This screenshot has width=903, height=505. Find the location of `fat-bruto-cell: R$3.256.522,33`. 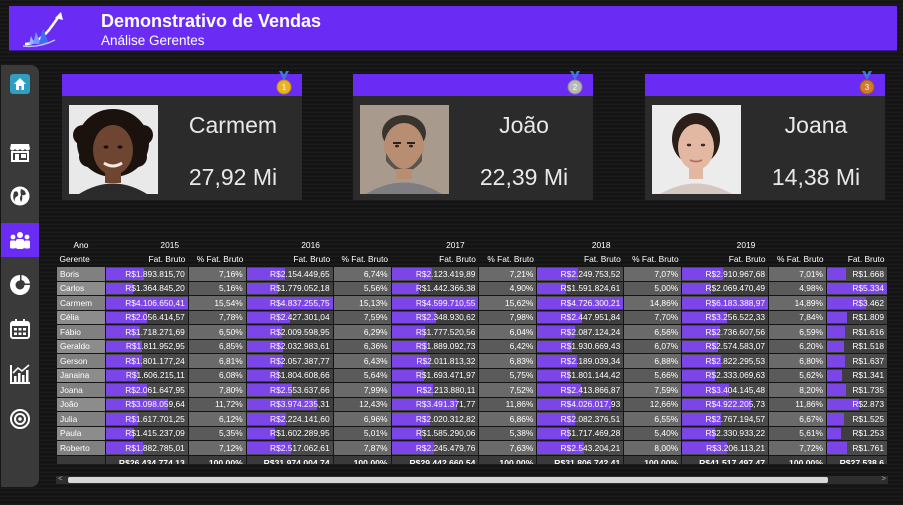

fat-bruto-cell: R$3.256.522,33 is located at coordinates (725, 317).